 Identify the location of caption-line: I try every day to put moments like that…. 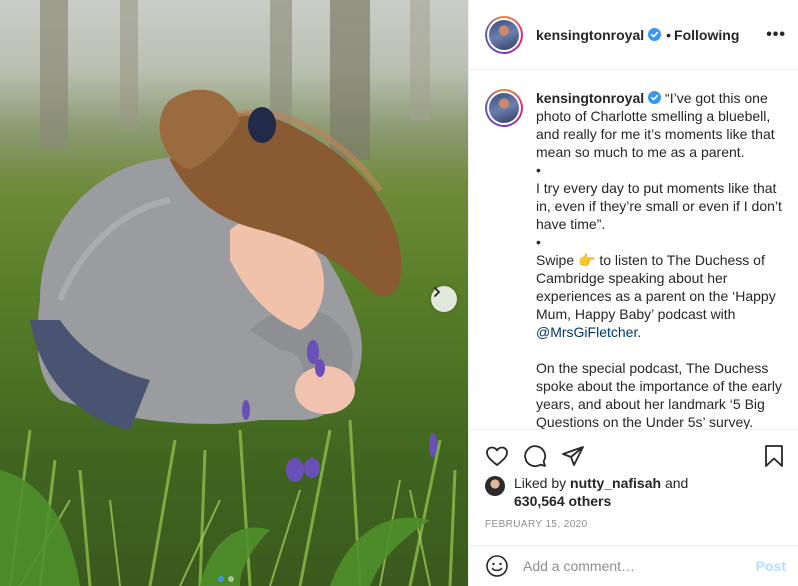
(659, 206).